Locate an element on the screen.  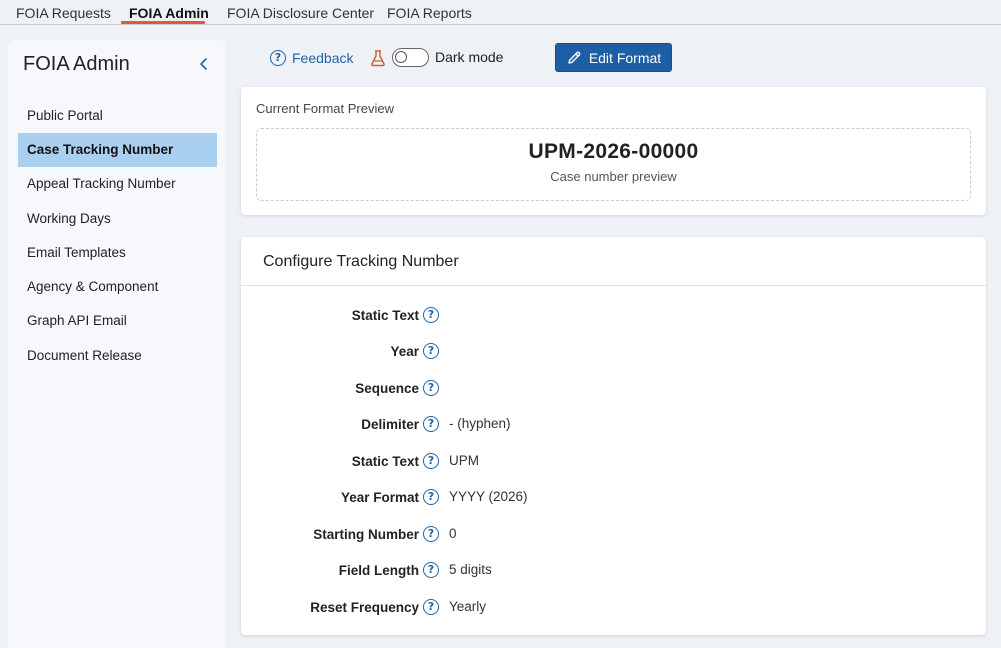
pencil-icon is located at coordinates (574, 57).